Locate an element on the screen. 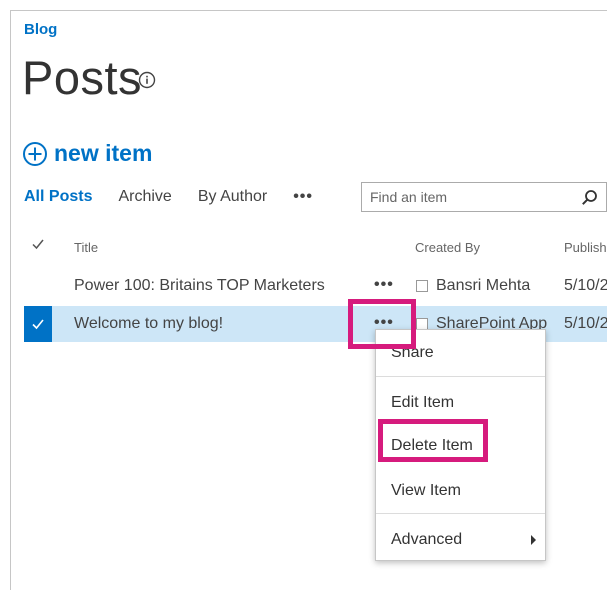  more-views-button: ••• is located at coordinates (303, 197).